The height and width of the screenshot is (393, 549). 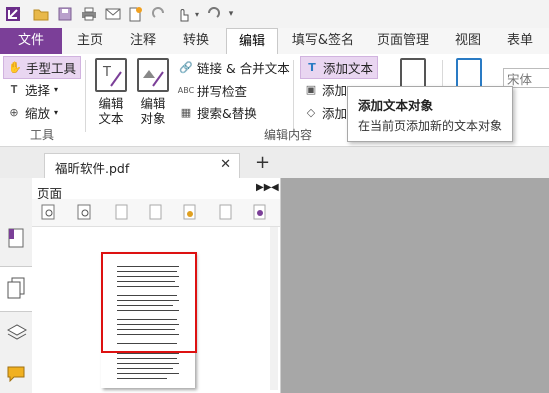 What do you see at coordinates (259, 213) in the screenshot?
I see `page-properties-icon` at bounding box center [259, 213].